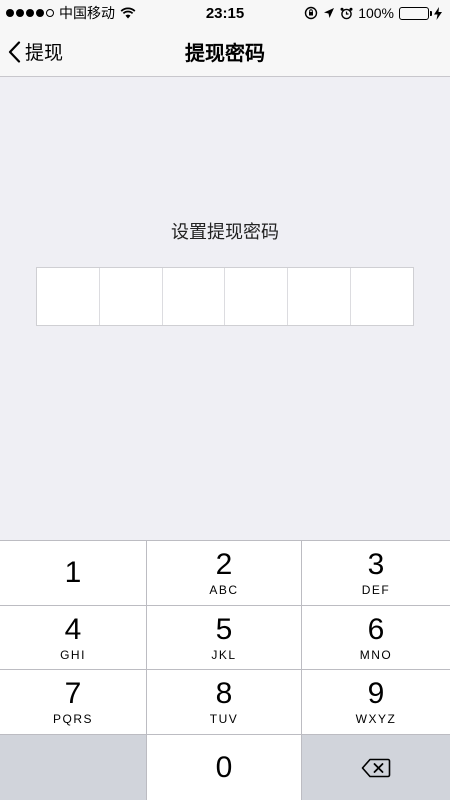 This screenshot has width=450, height=800. Describe the element at coordinates (128, 13) in the screenshot. I see `wifi-icon` at that location.